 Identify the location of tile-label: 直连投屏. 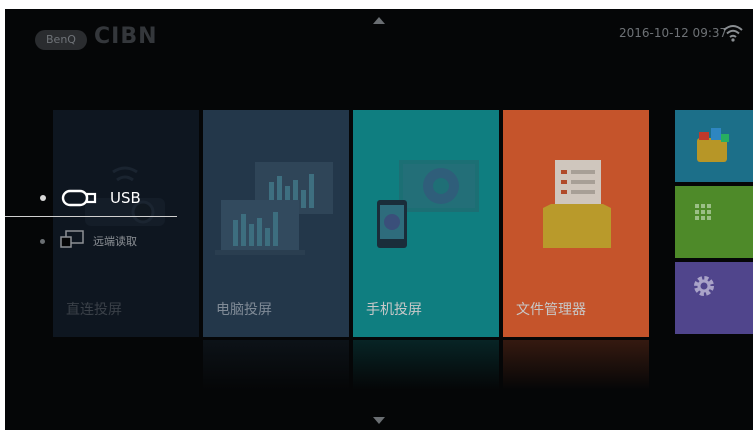
(94, 309).